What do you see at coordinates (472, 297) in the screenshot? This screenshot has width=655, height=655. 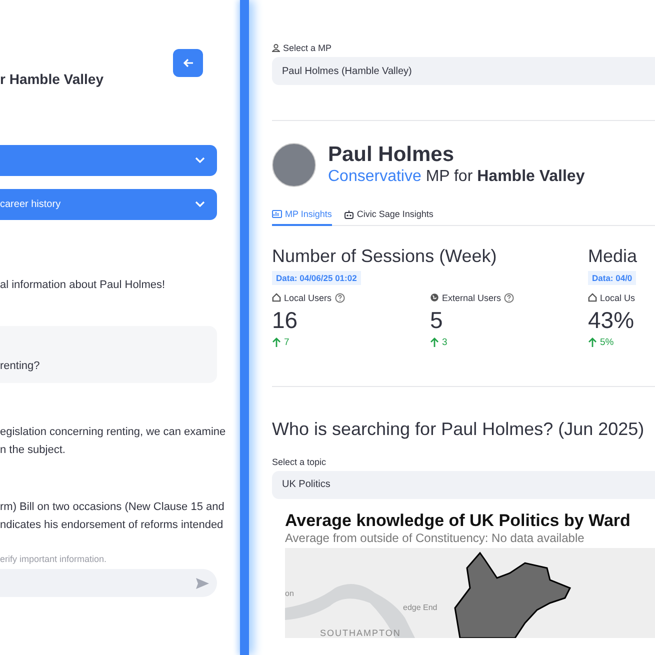 I see `metric-label: External Users` at bounding box center [472, 297].